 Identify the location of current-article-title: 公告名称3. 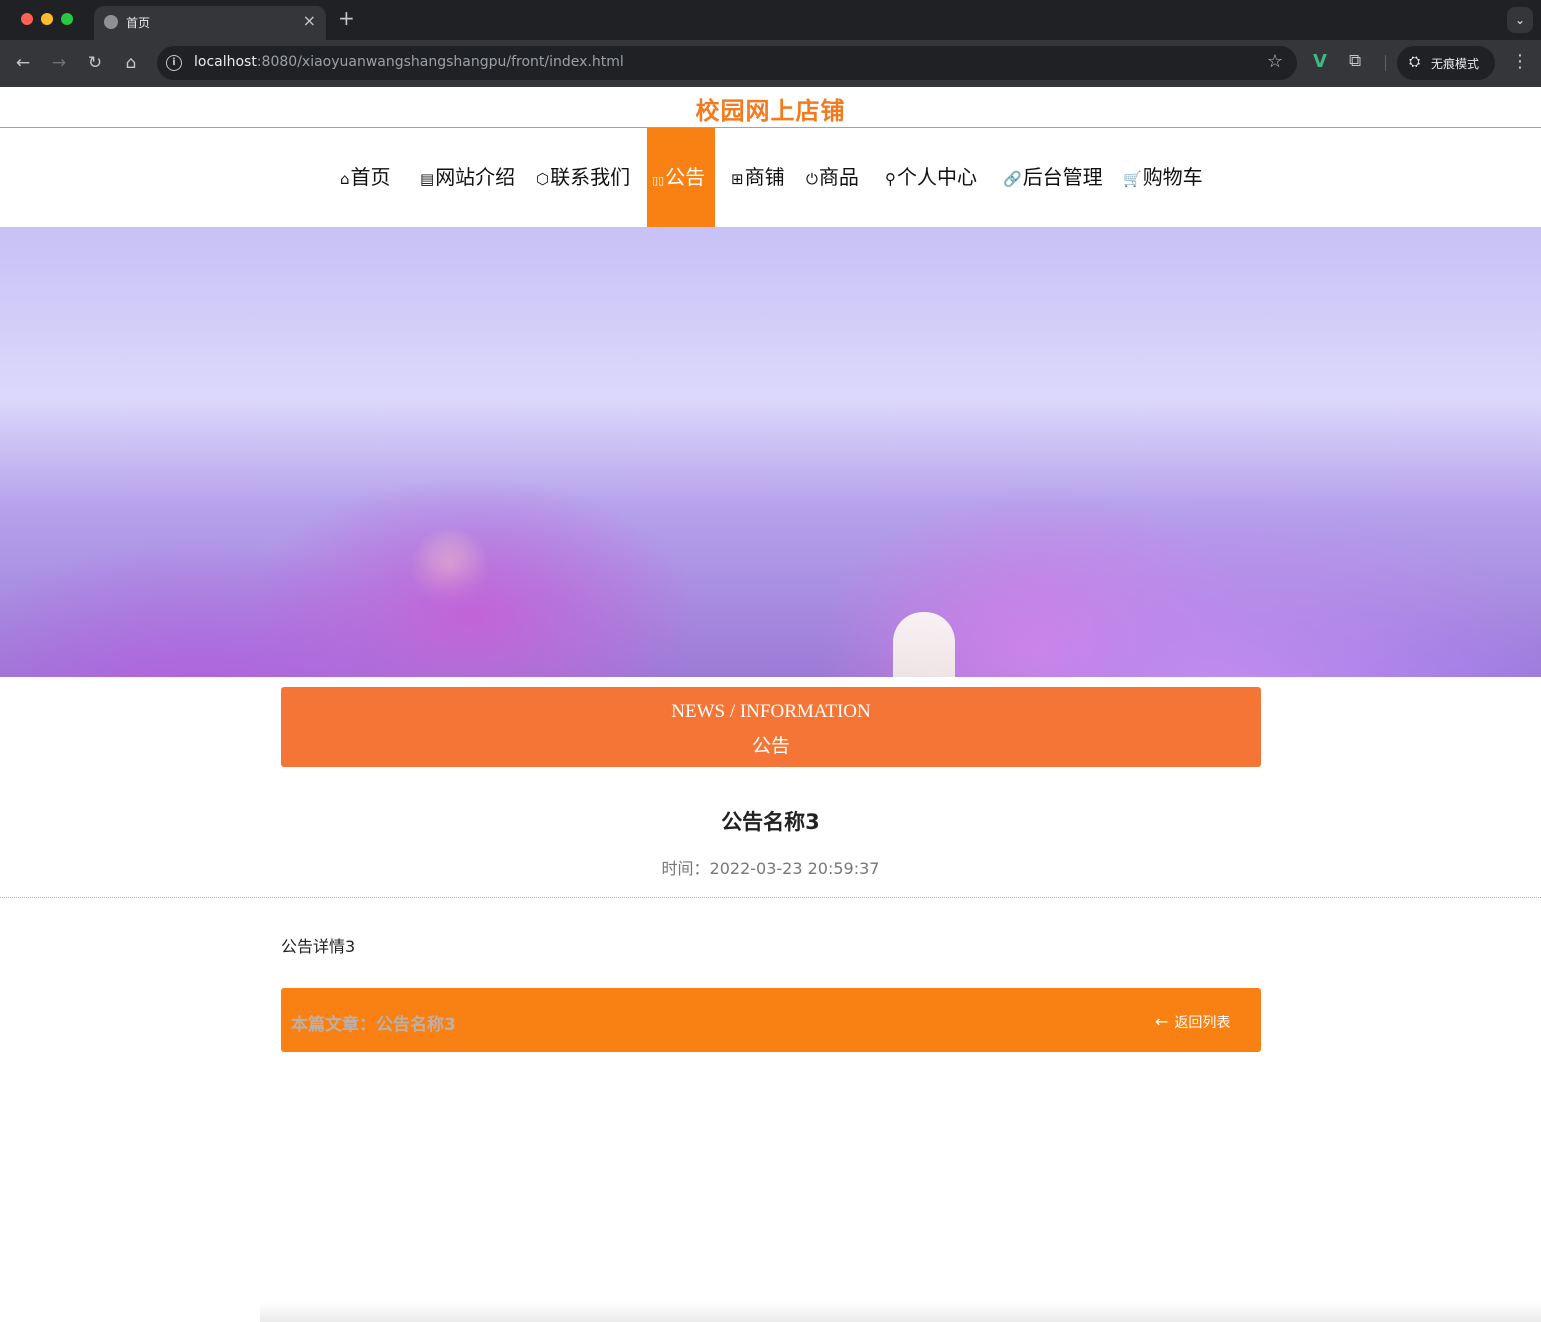
(416, 1025).